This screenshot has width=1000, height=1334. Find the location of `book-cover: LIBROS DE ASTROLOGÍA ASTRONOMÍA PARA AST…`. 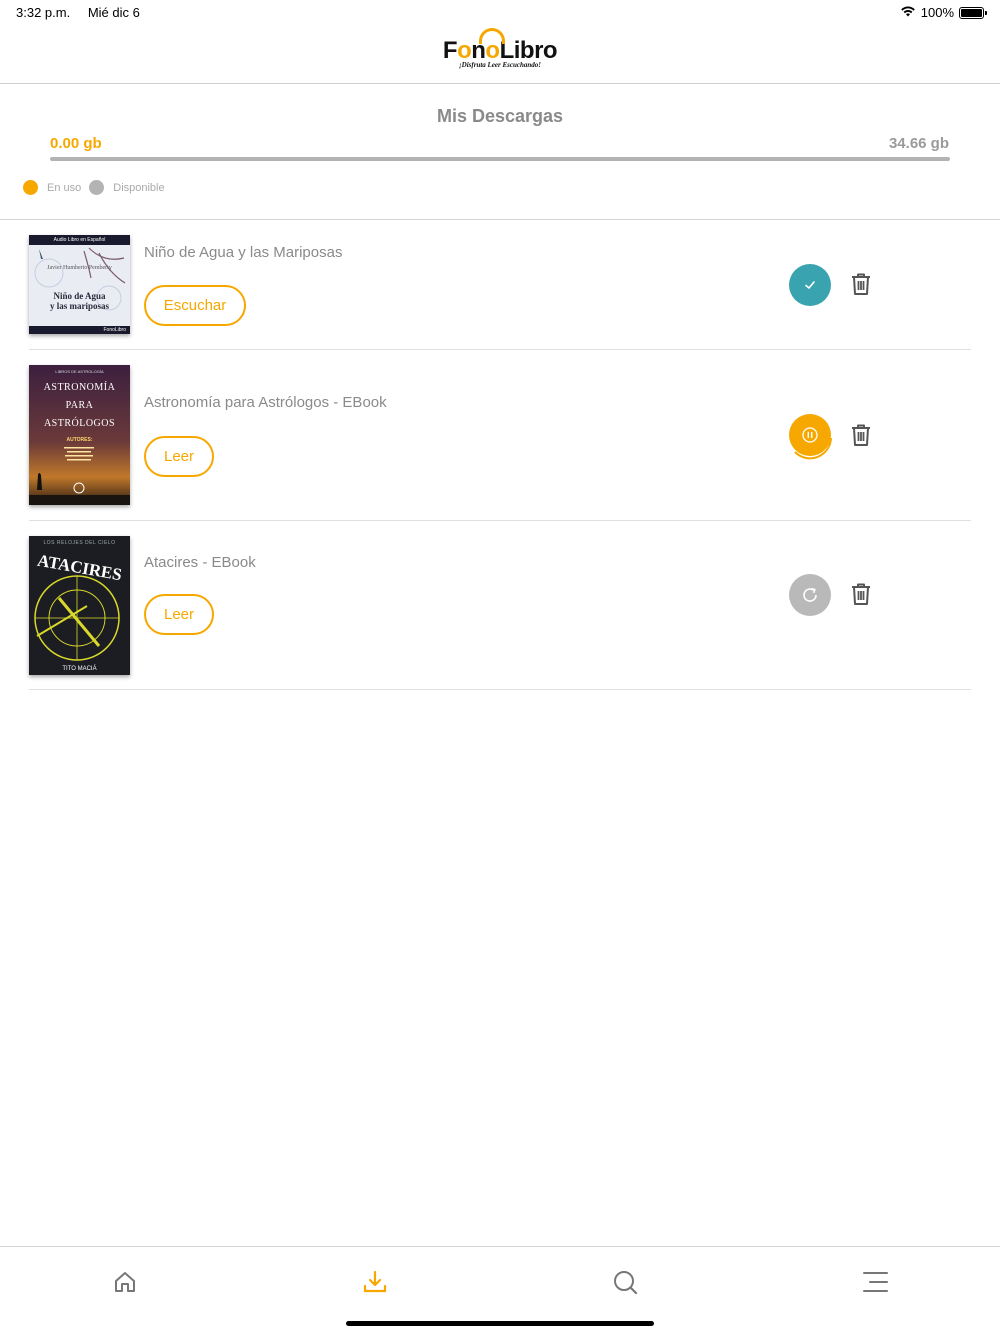

book-cover: LIBROS DE ASTROLOGÍA ASTRONOMÍA PARA AST… is located at coordinates (79, 435).